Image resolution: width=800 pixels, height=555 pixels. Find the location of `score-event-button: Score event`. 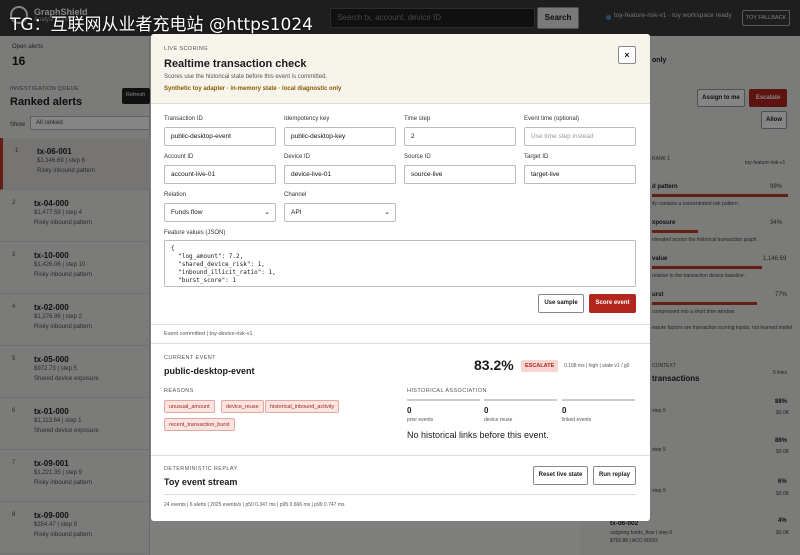

score-event-button: Score event is located at coordinates (612, 303).